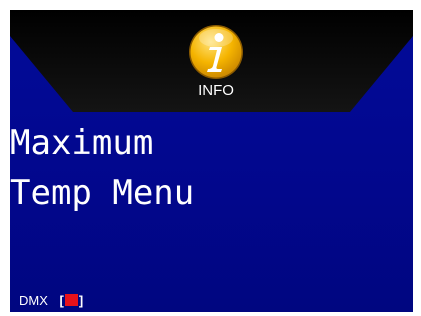  I want to click on dmx-bracket-open: [, so click(61, 300).